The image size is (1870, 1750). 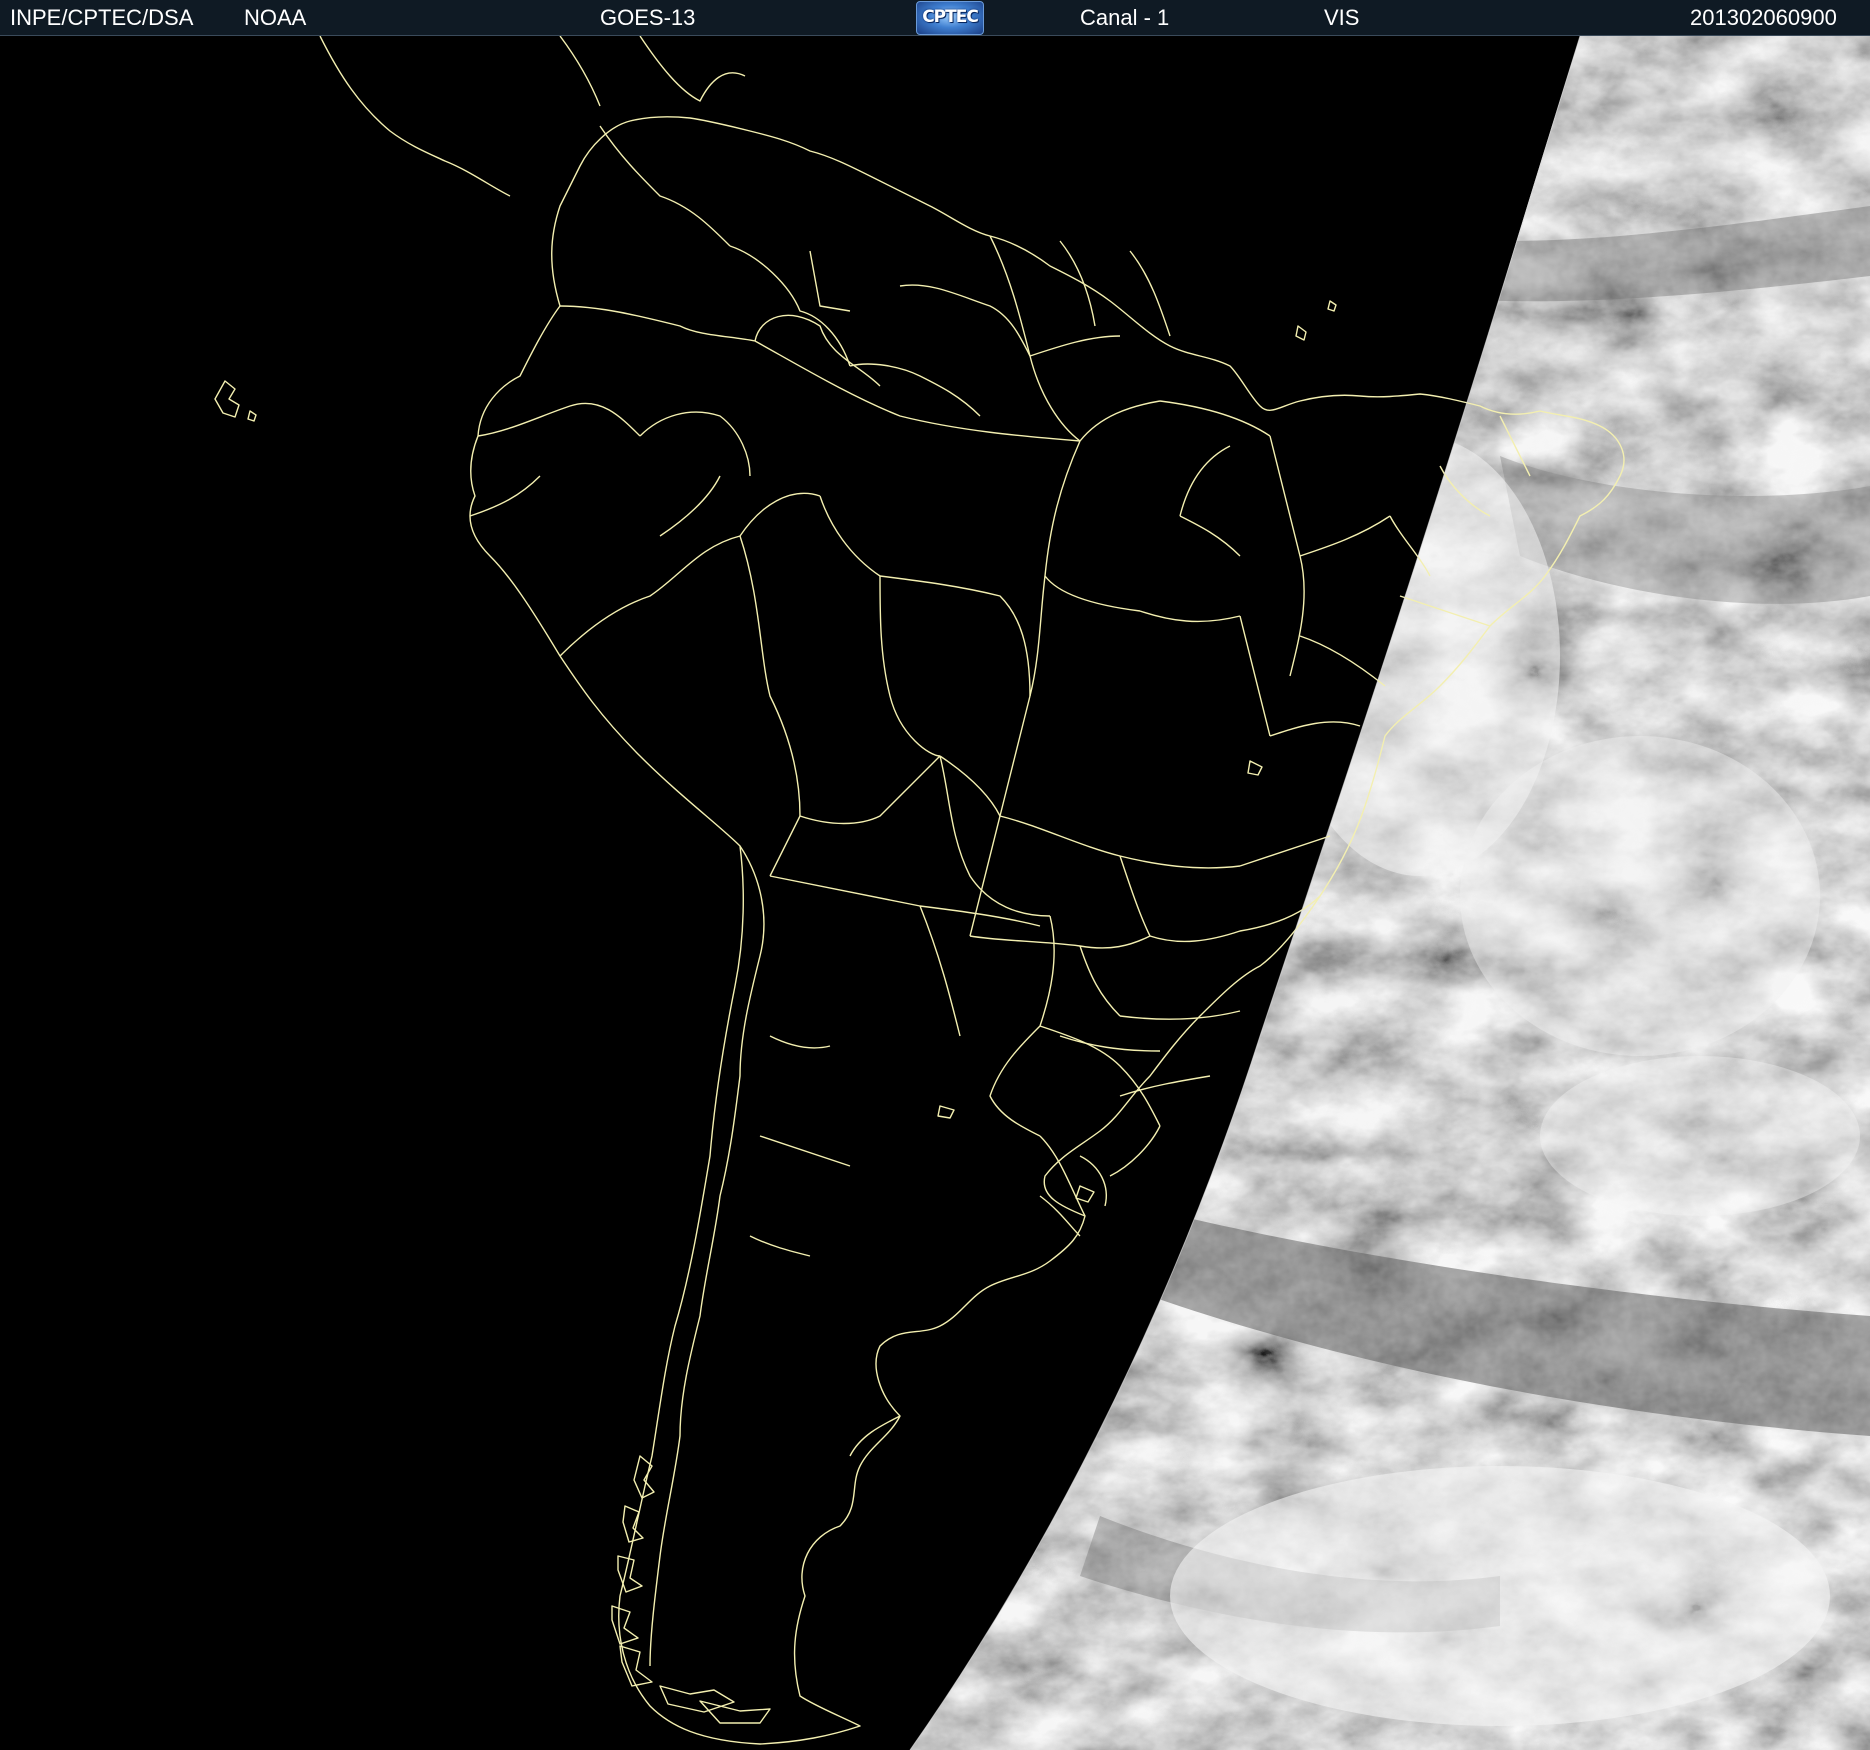 I want to click on source-label: NOAA, so click(x=275, y=17).